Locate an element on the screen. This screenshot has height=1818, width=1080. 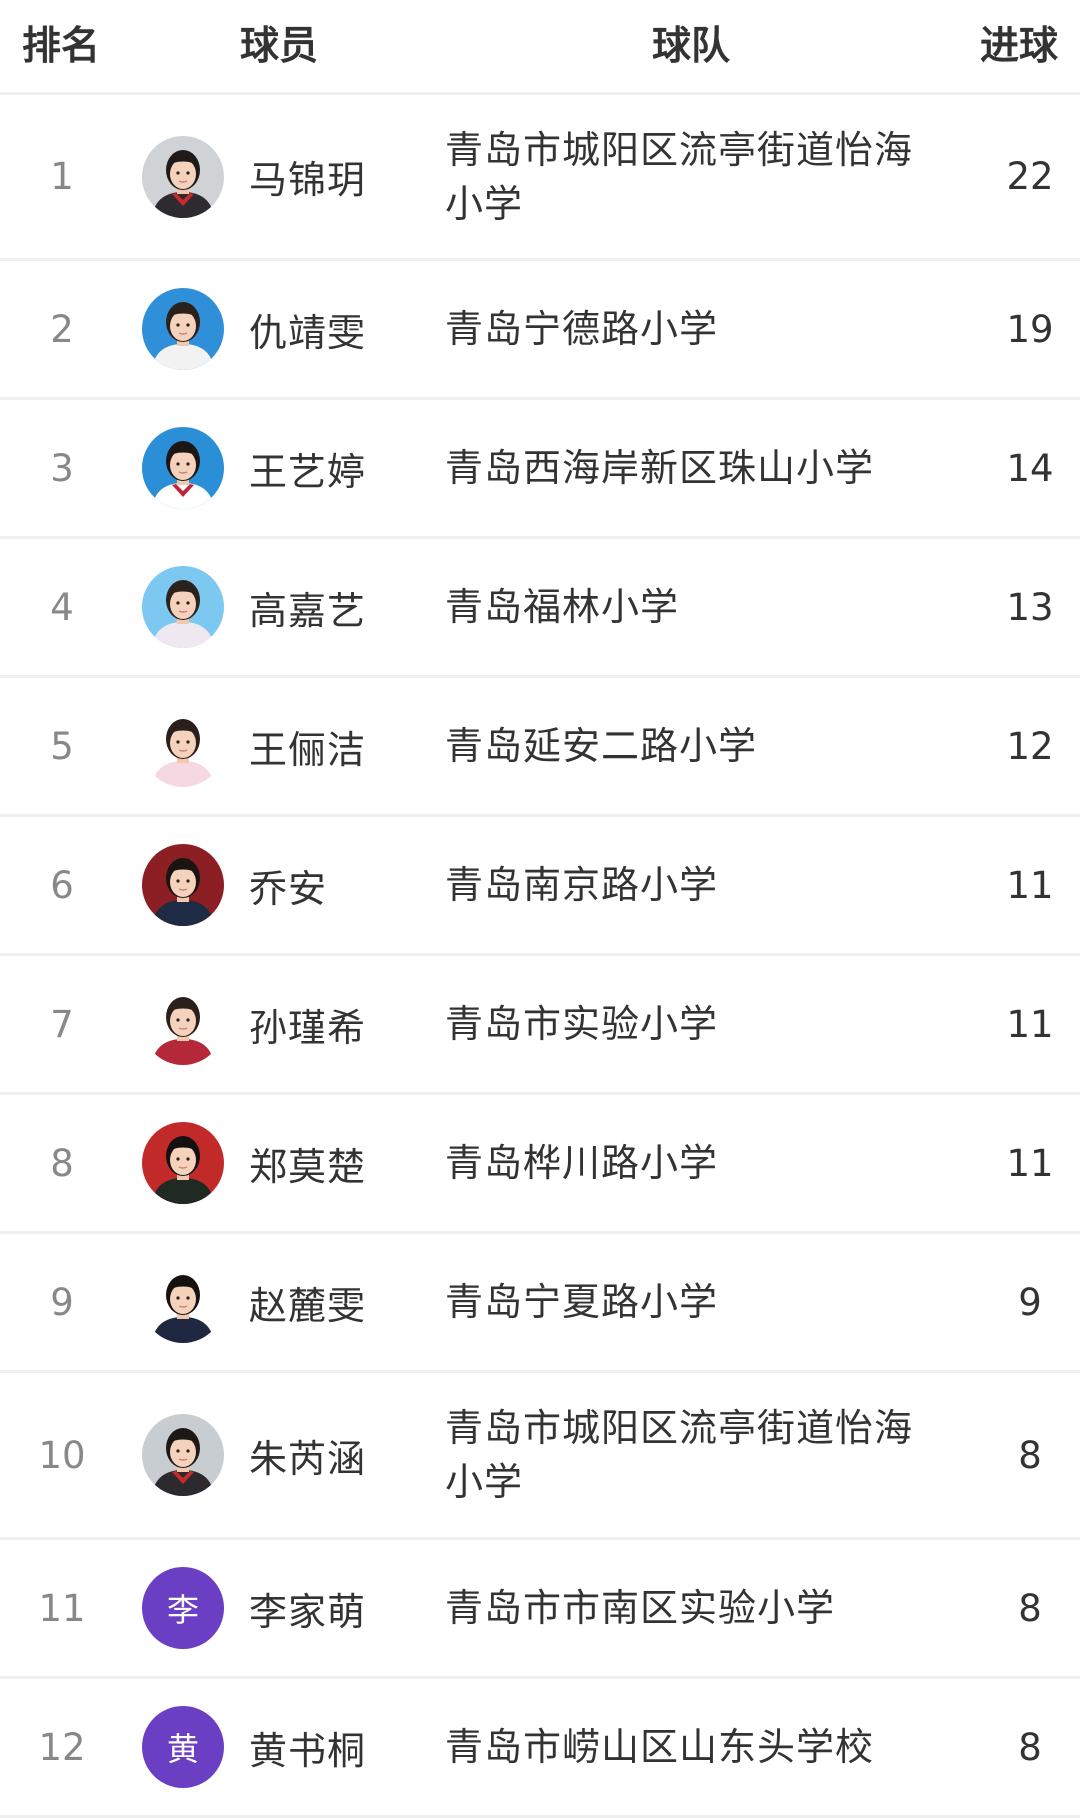
player-name: 朱芮涵 is located at coordinates (307, 1455).